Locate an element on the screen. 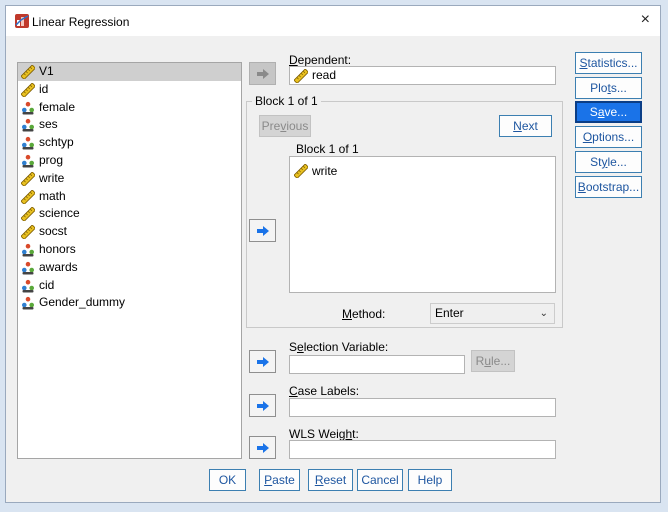  variable-item: science is located at coordinates (129, 214).